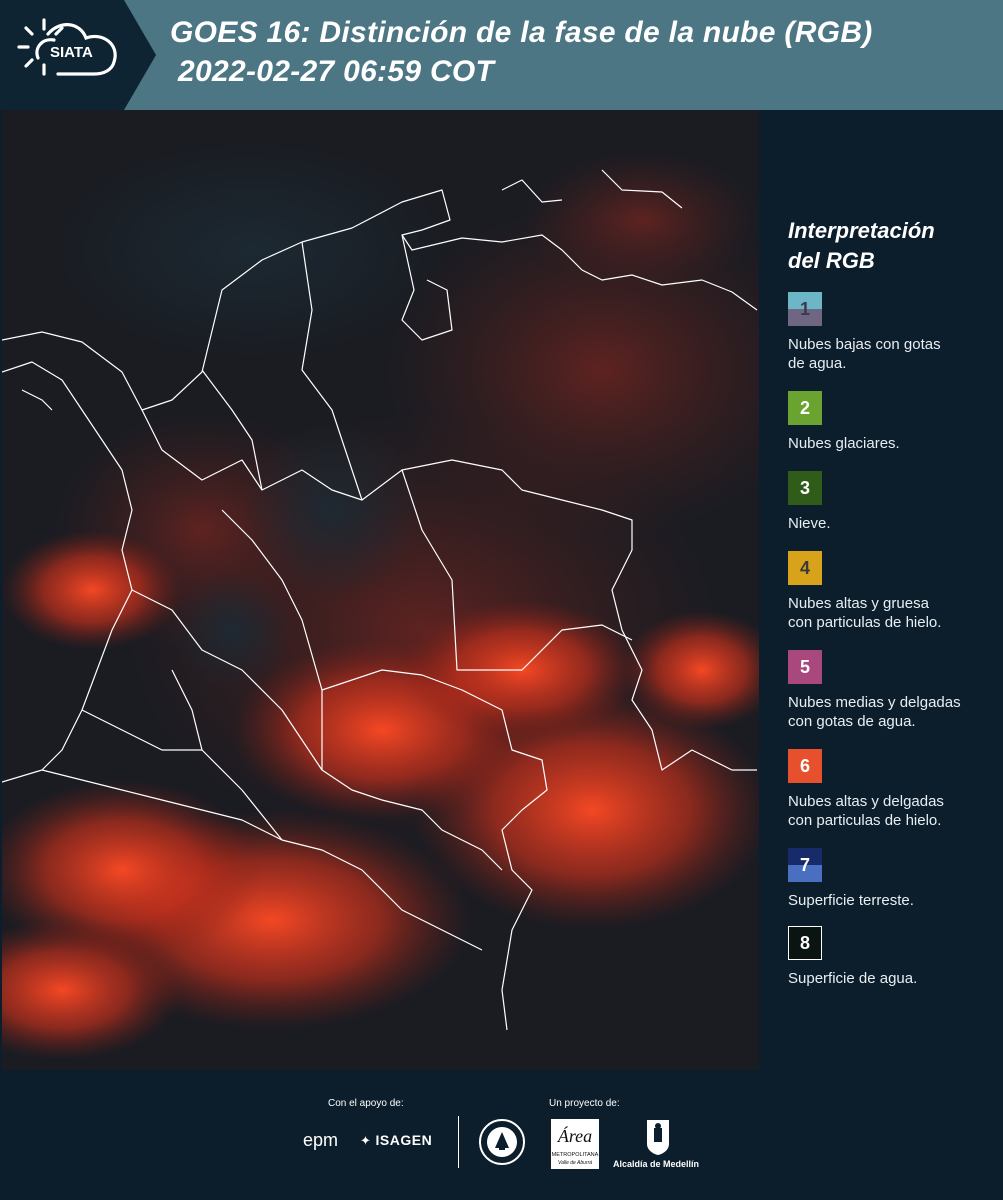  What do you see at coordinates (584, 1103) in the screenshot?
I see `project-label: Un proyecto de:` at bounding box center [584, 1103].